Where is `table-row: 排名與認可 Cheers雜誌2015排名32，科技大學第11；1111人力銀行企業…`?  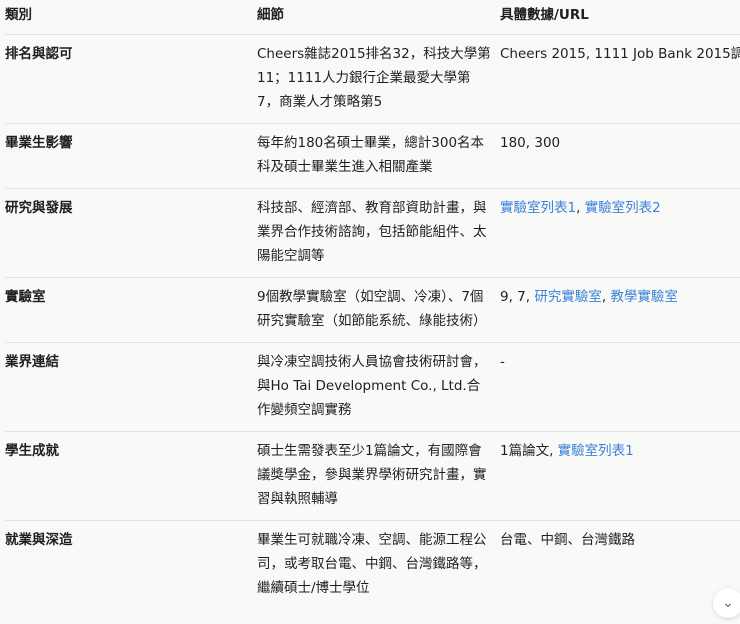
table-row: 排名與認可 Cheers雜誌2015排名32，科技大學第11；1111人力銀行企業… is located at coordinates (372, 79).